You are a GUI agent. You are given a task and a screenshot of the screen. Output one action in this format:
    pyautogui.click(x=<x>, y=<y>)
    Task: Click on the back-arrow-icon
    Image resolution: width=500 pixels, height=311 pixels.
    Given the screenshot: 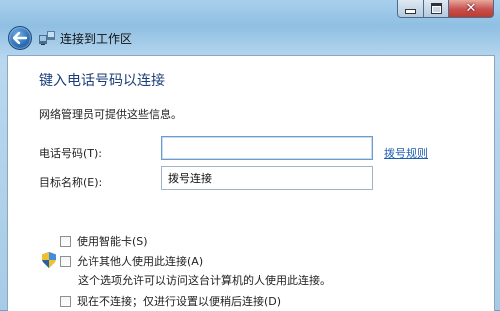 What is the action you would take?
    pyautogui.click(x=20, y=38)
    